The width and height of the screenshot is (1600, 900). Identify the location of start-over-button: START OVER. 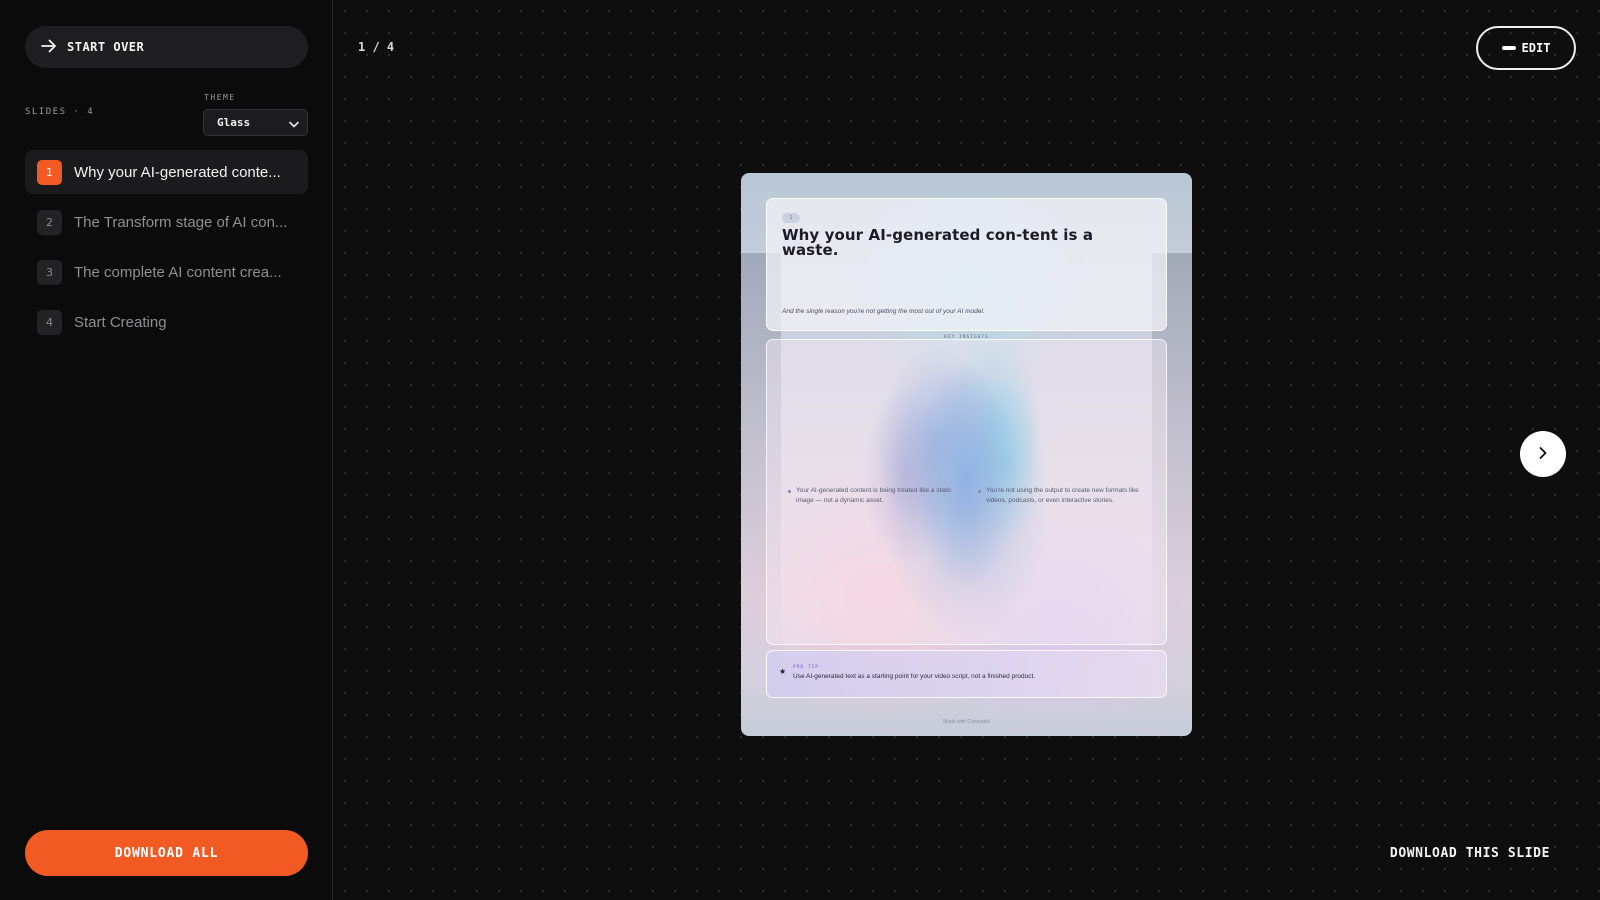
(166, 47).